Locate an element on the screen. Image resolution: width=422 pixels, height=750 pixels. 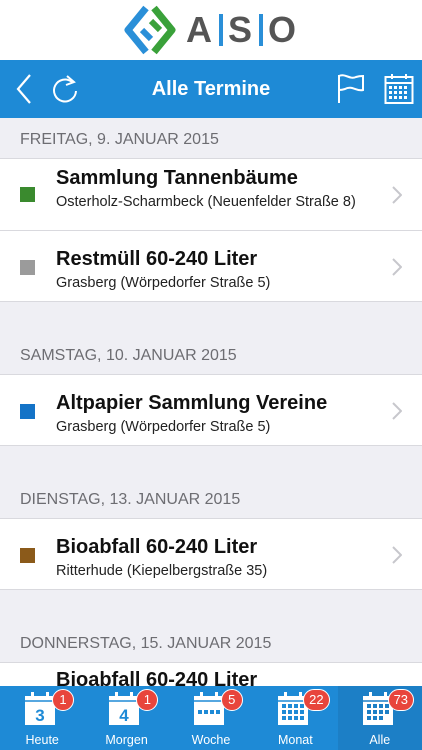
tab-alle: 73 Alle is located at coordinates (379, 718).